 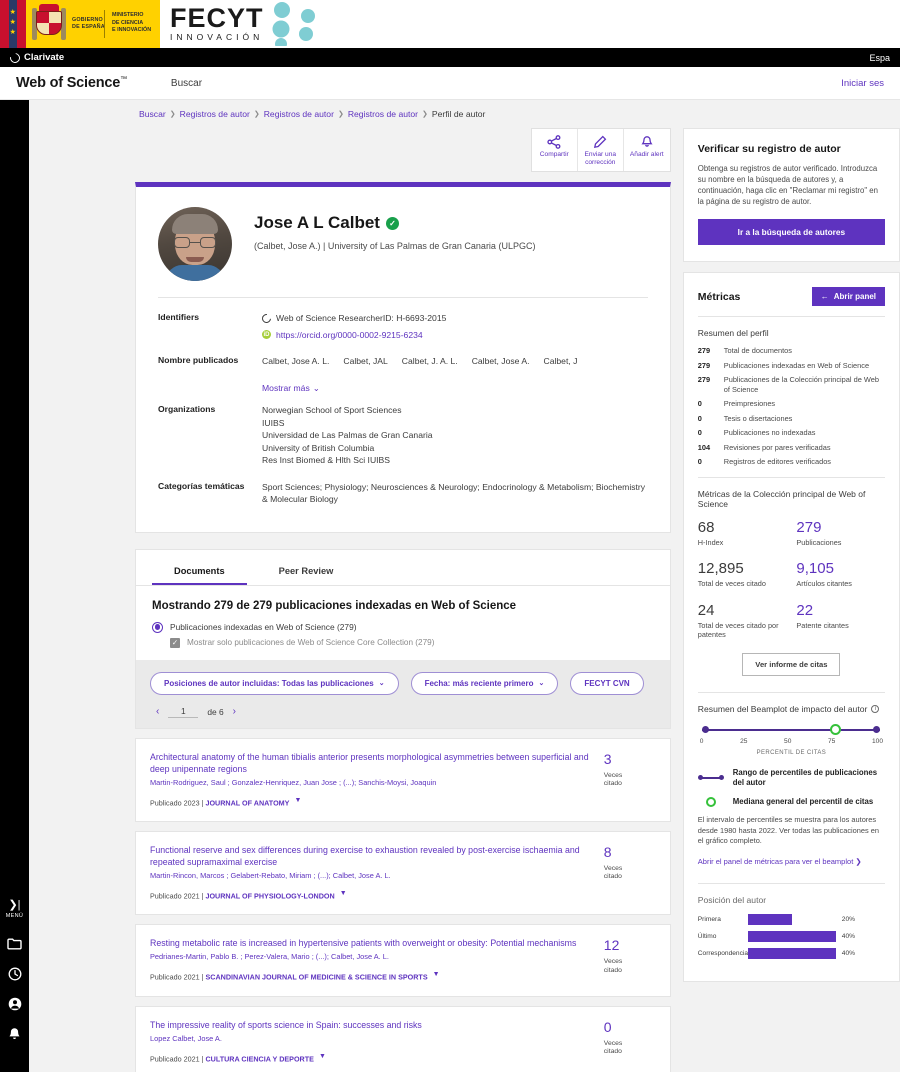 What do you see at coordinates (372, 1039) in the screenshot?
I see `publication-authors: Lopez Calbet, Jose A.` at bounding box center [372, 1039].